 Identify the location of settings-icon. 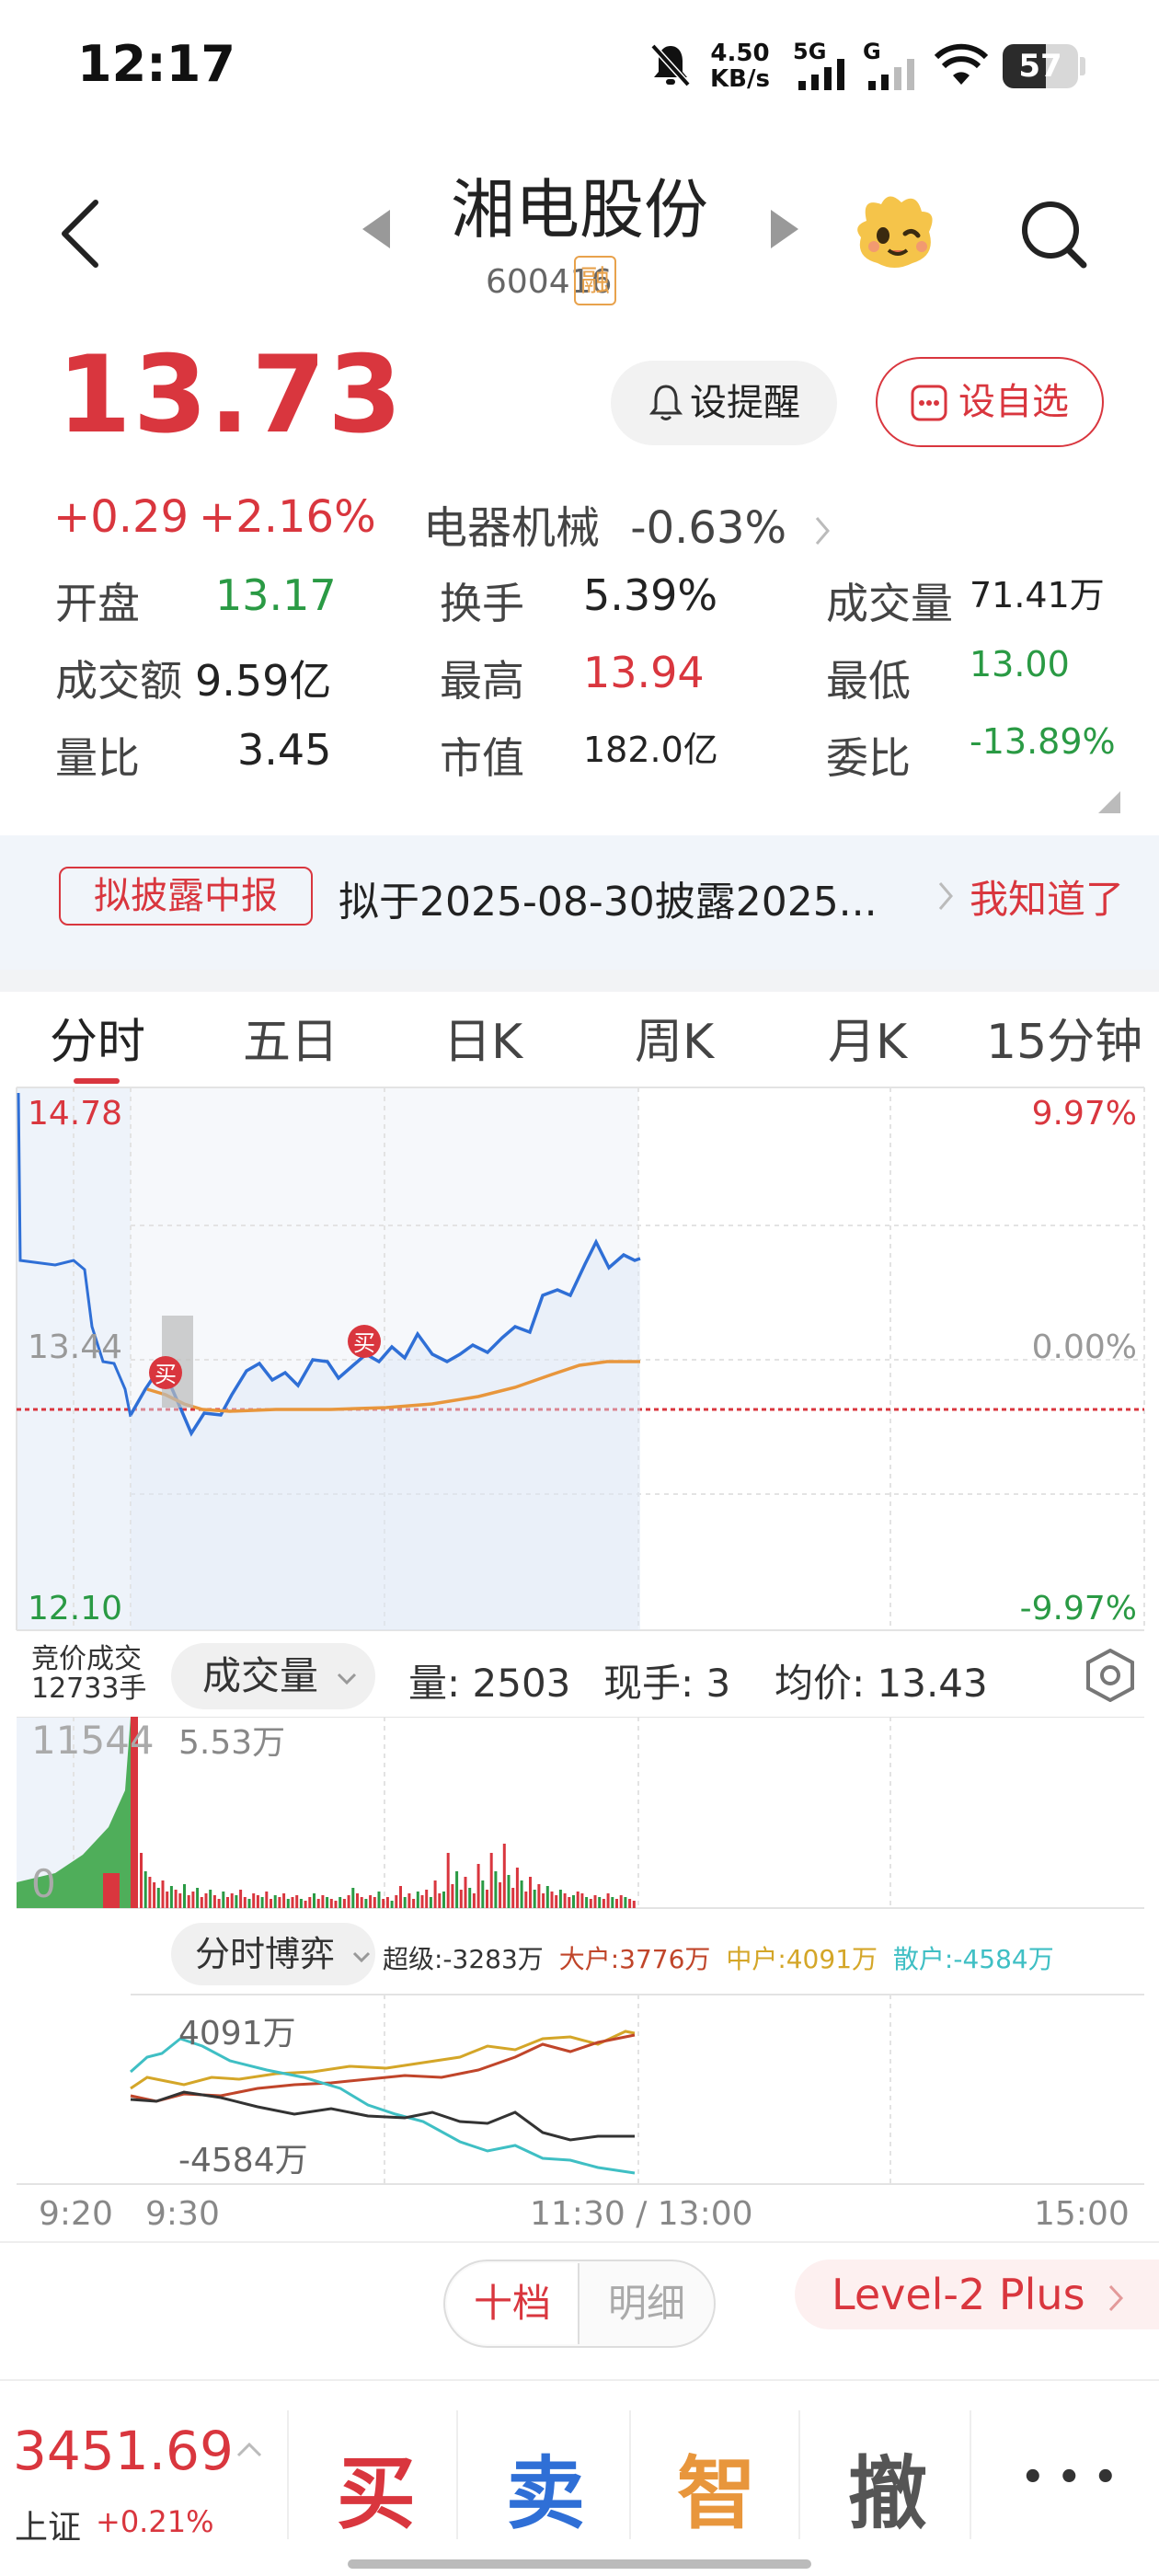
(1110, 1677).